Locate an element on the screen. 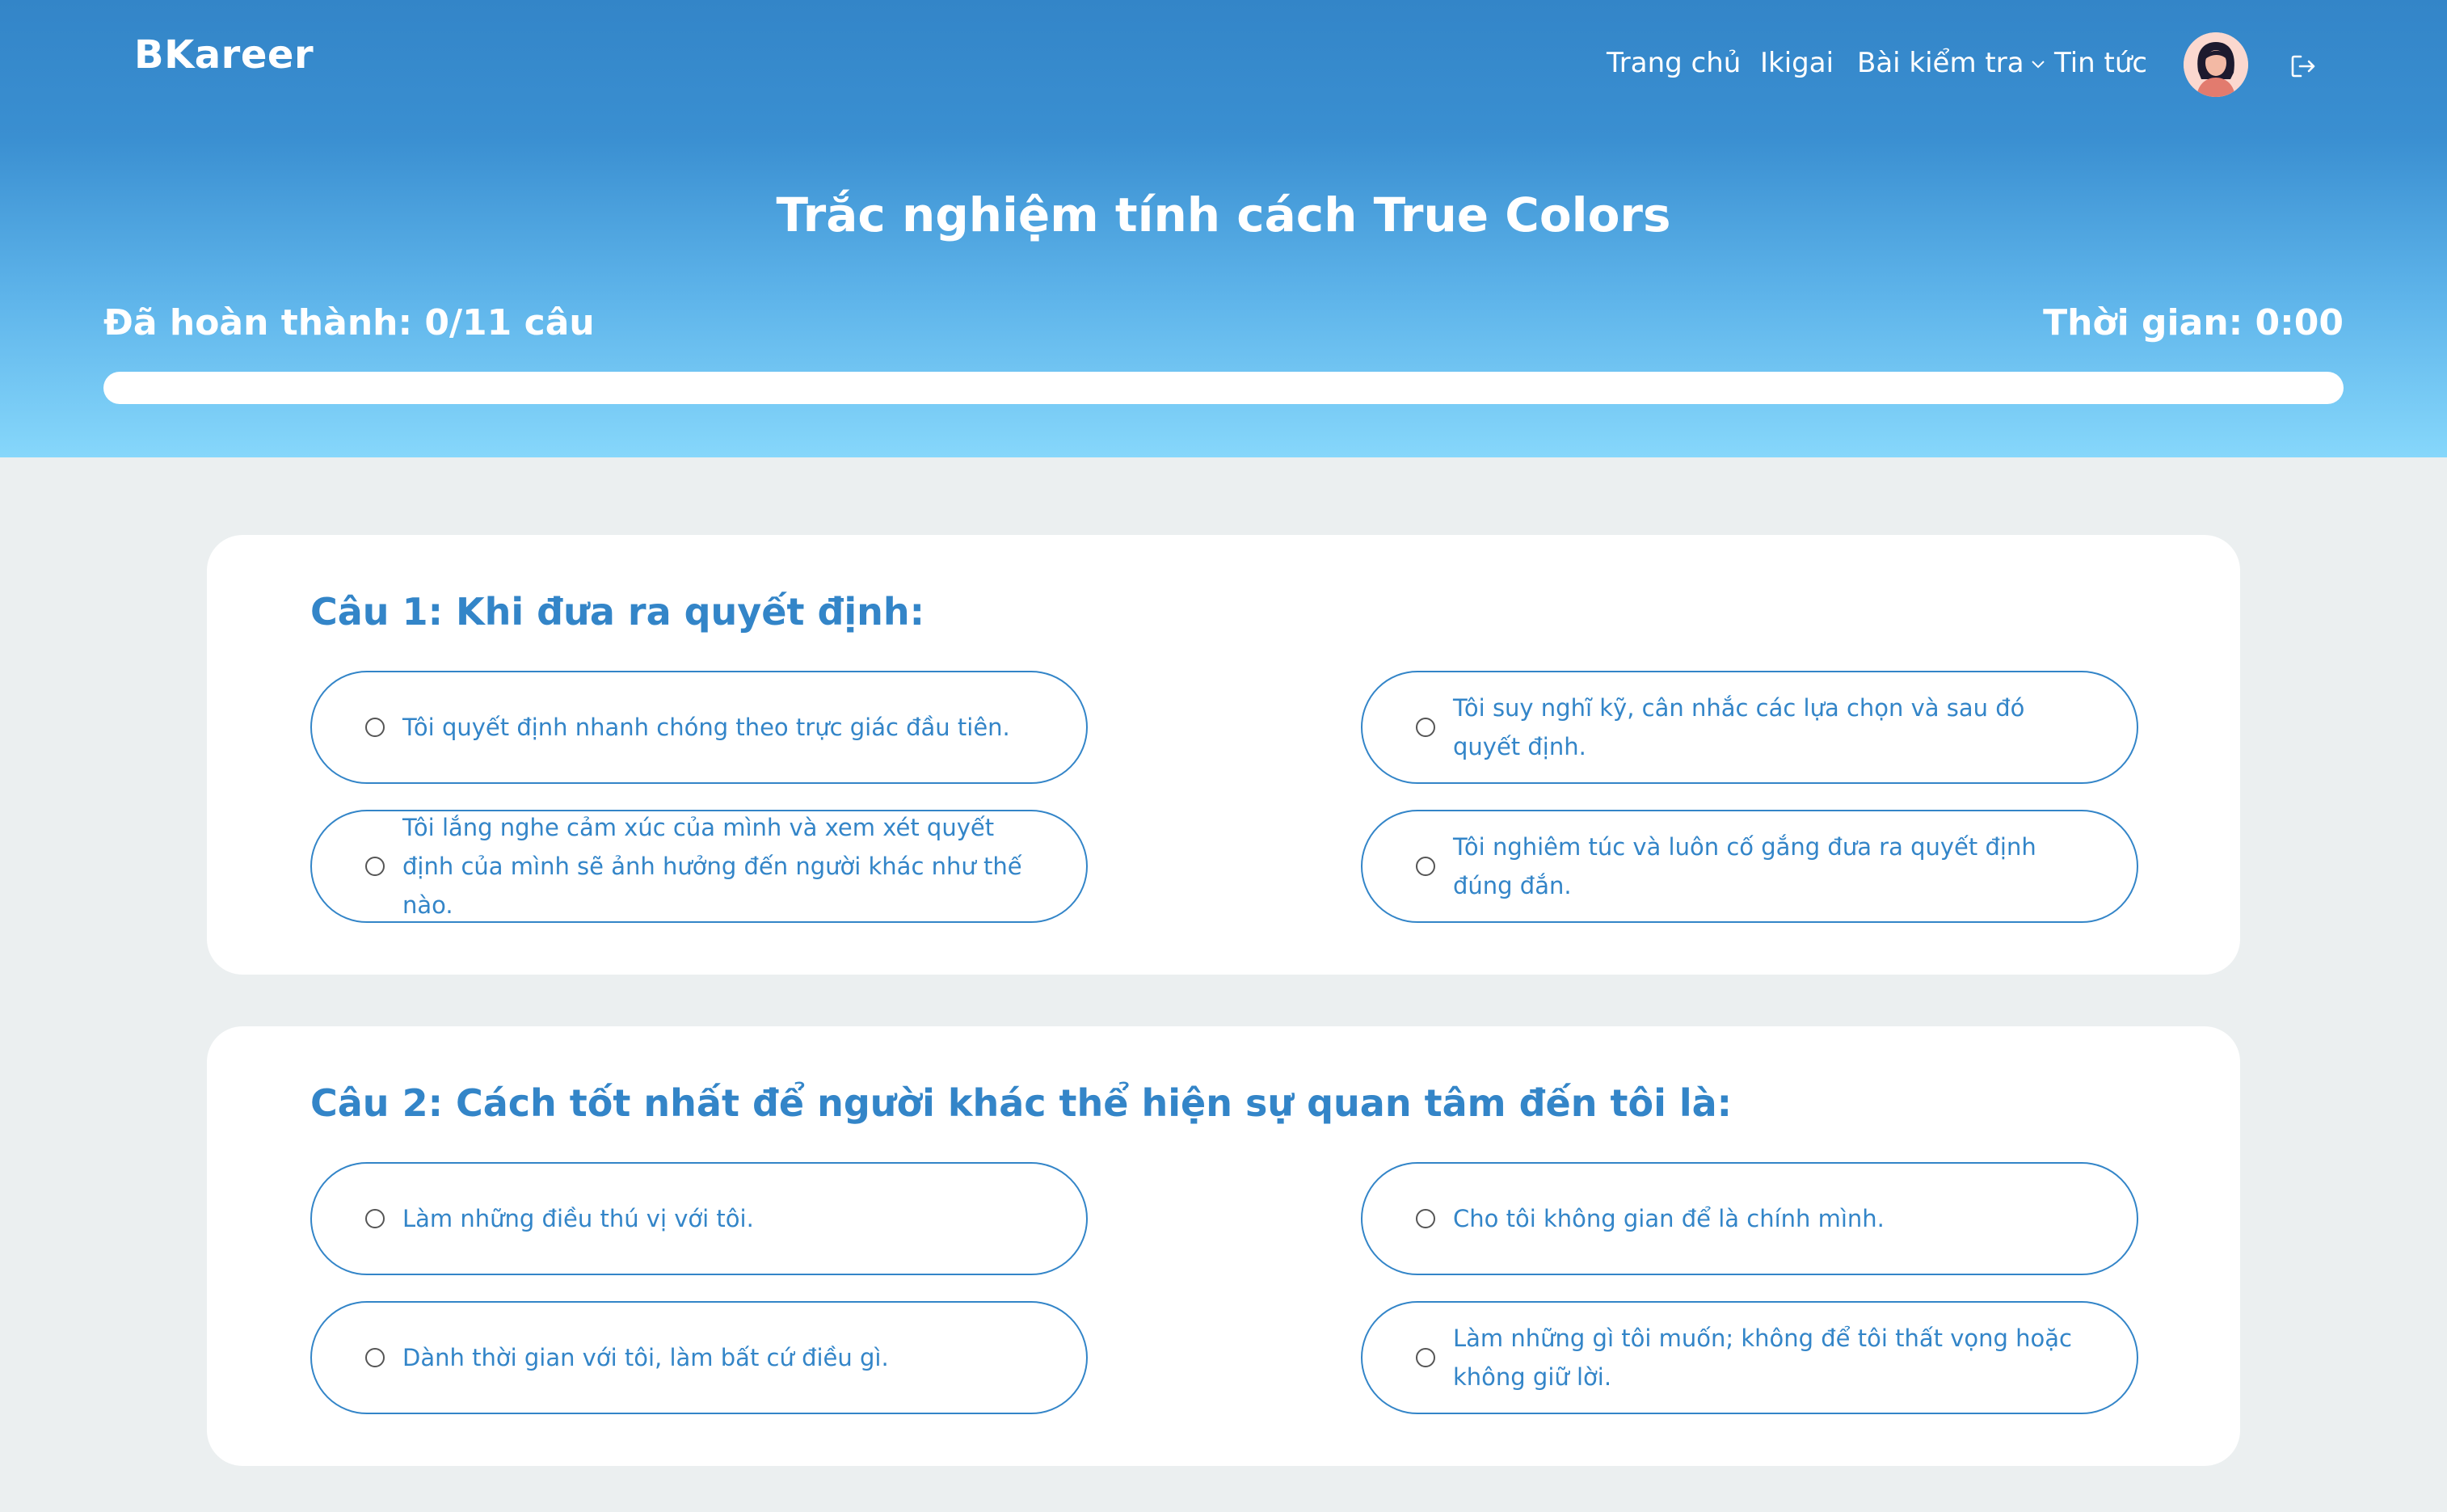  answer-label: Làm những điều thú vị với tôi. is located at coordinates (578, 1218).